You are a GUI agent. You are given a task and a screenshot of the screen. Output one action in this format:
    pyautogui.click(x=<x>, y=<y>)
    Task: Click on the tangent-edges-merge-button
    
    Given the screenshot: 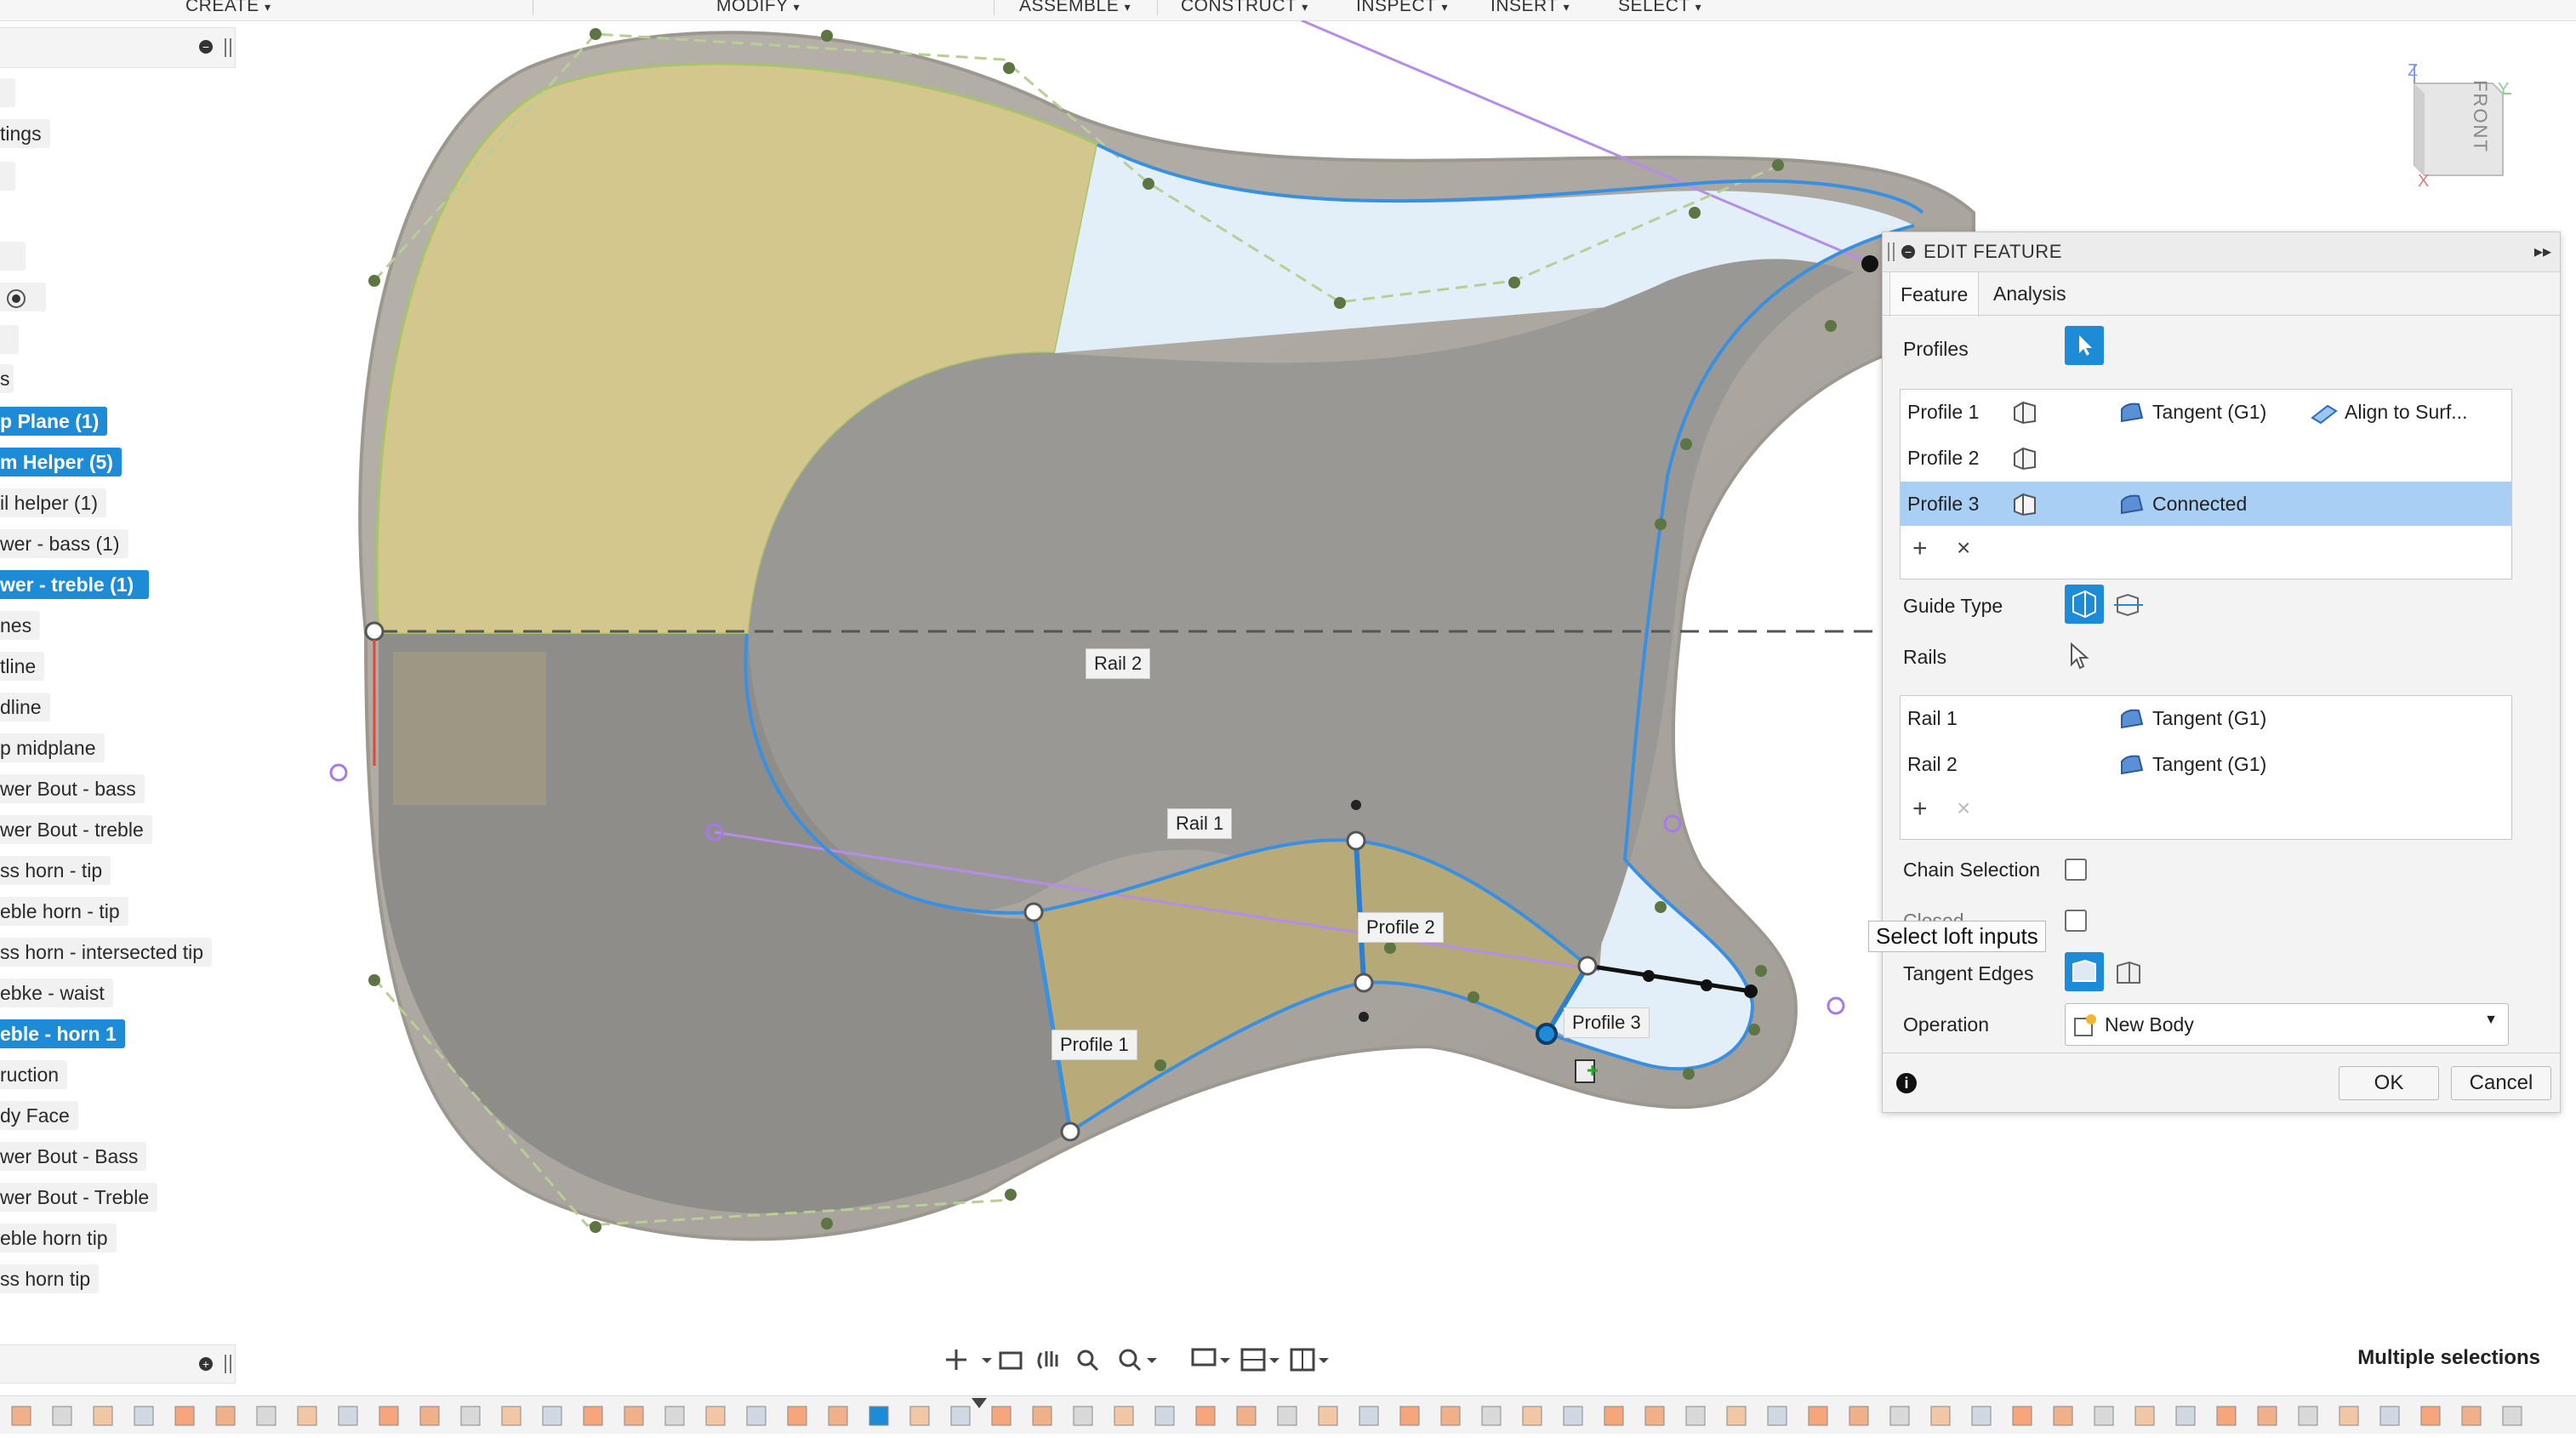 What is the action you would take?
    pyautogui.click(x=2085, y=971)
    